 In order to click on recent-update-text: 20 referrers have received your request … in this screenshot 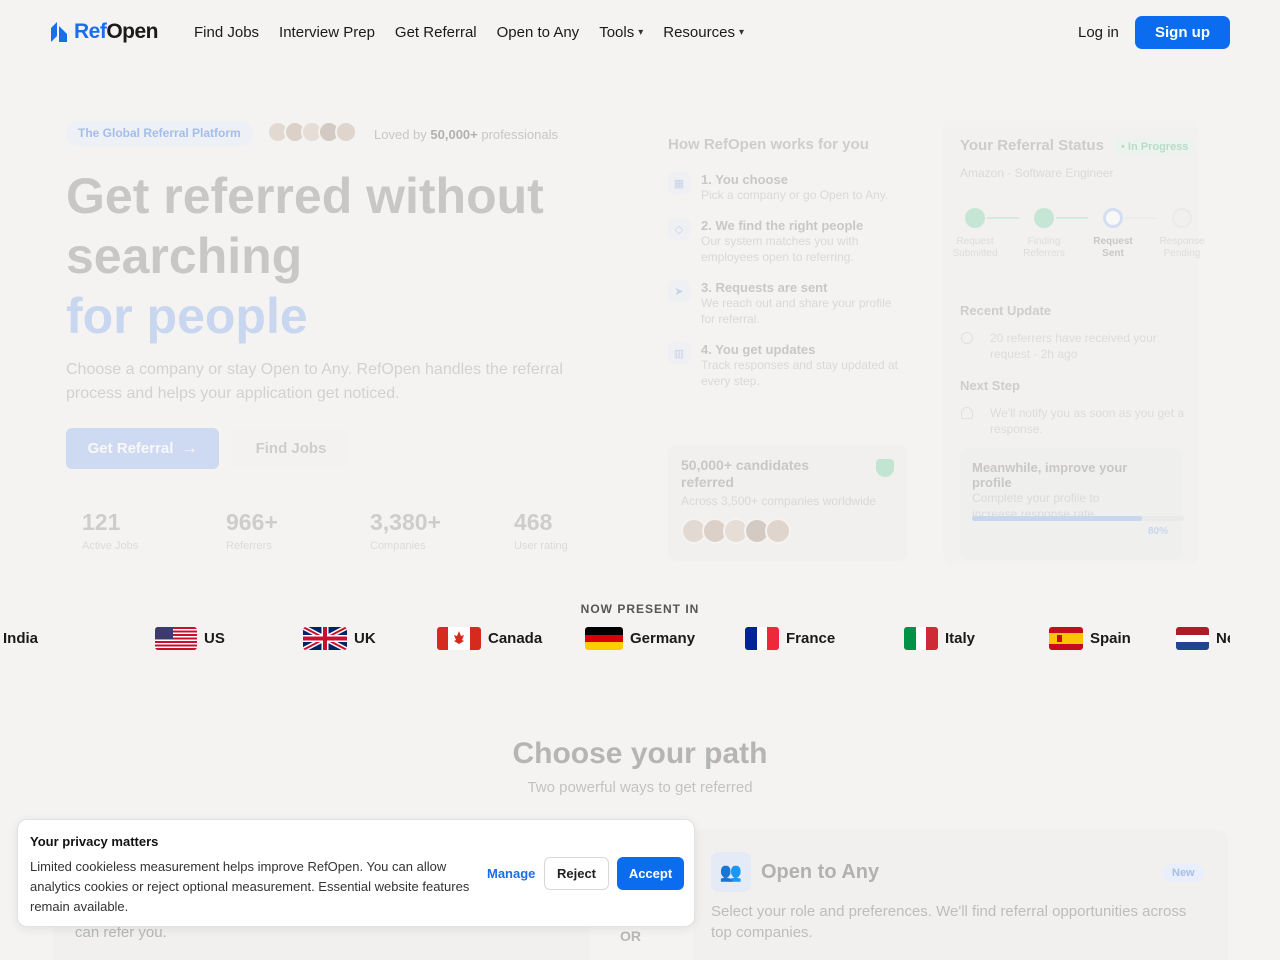, I will do `click(1073, 346)`.